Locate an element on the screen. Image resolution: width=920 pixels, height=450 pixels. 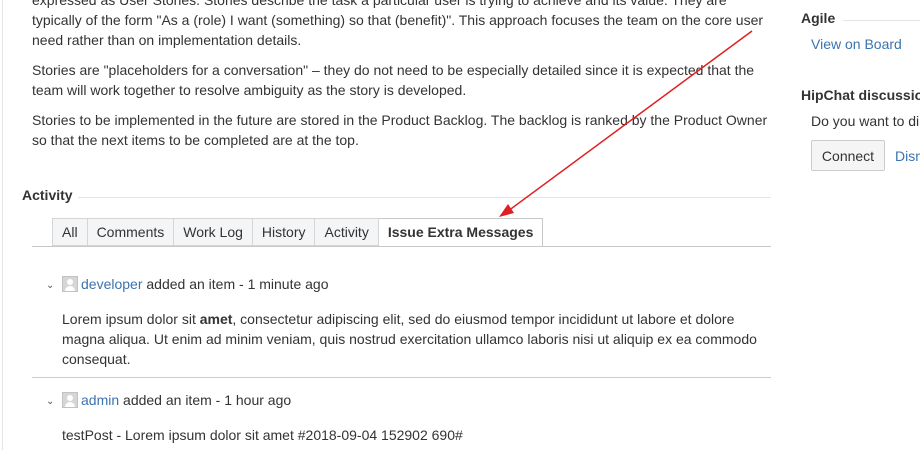
entry-divider is located at coordinates (401, 377).